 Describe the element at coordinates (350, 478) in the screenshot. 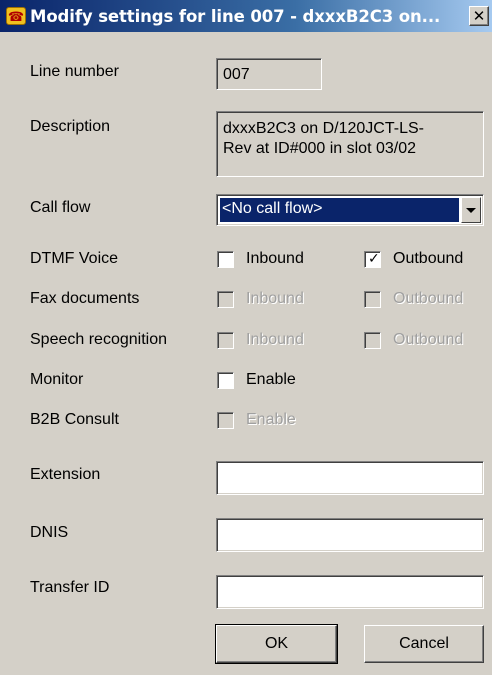

I see `extension-input` at that location.